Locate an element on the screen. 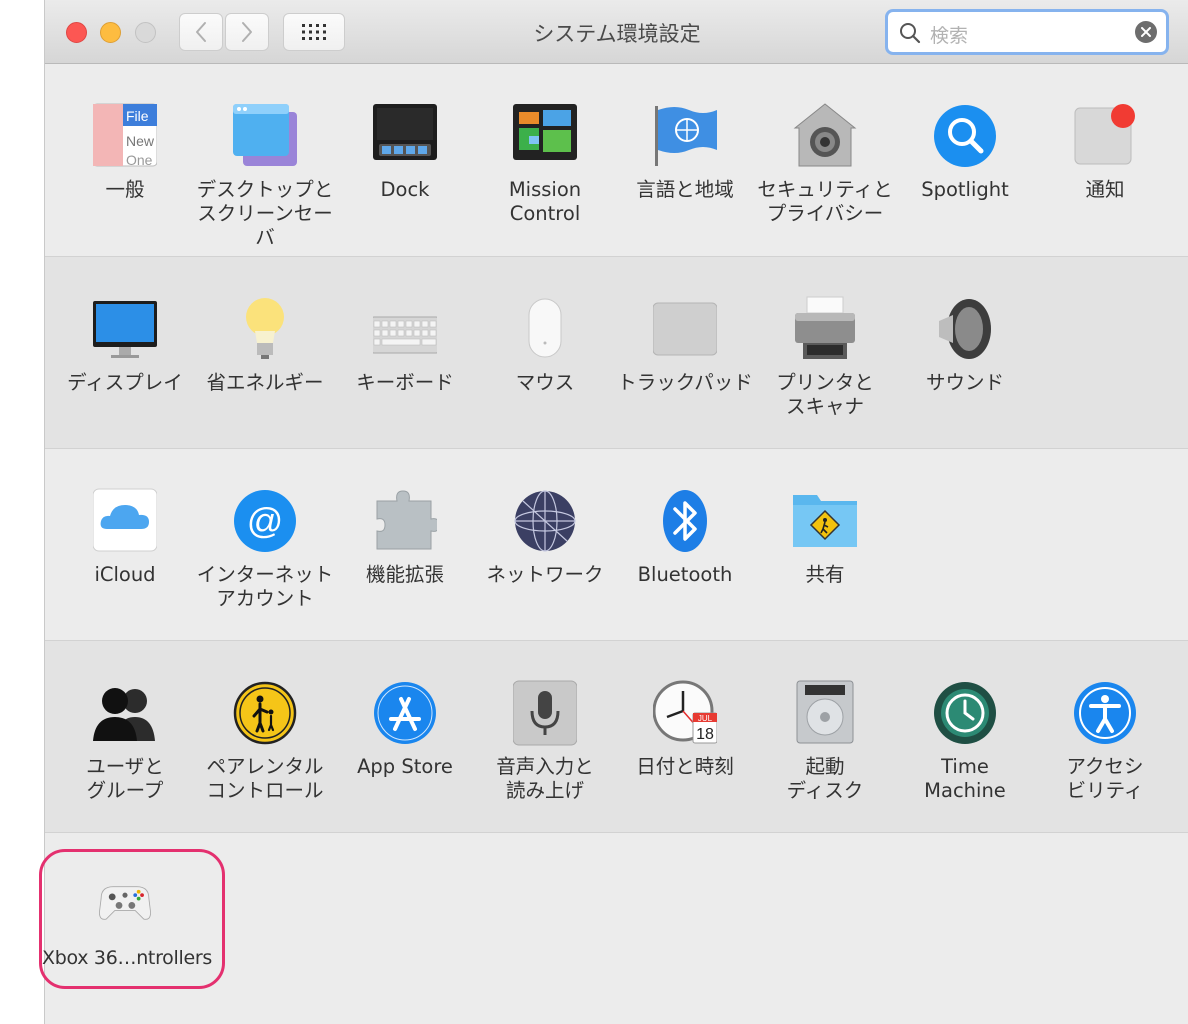 Image resolution: width=1188 pixels, height=1024 pixels. pref-label: Mission Control is located at coordinates (545, 201).